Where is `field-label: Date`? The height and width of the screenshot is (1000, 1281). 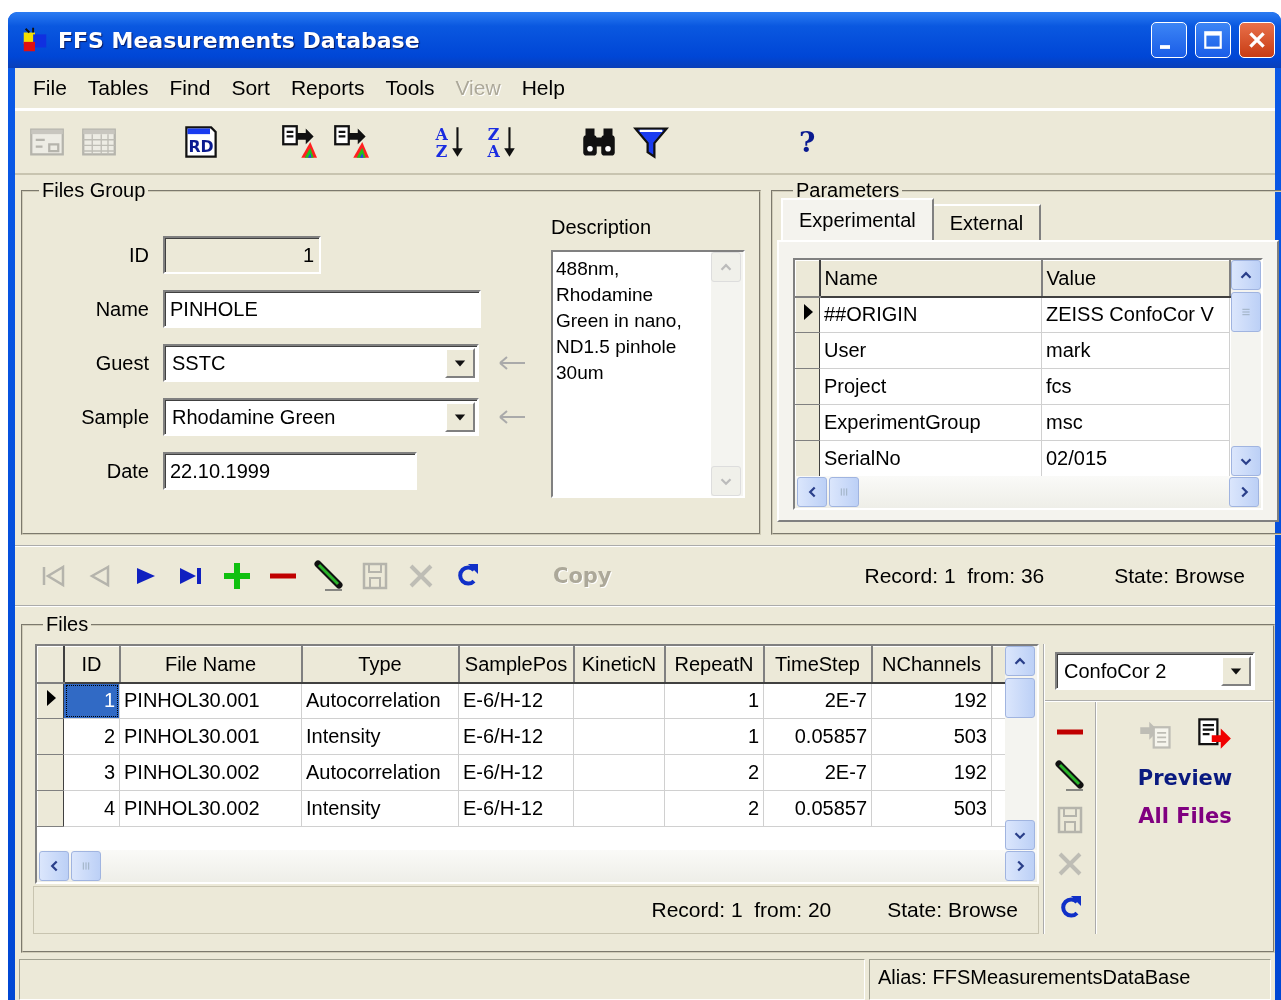 field-label: Date is located at coordinates (127, 471).